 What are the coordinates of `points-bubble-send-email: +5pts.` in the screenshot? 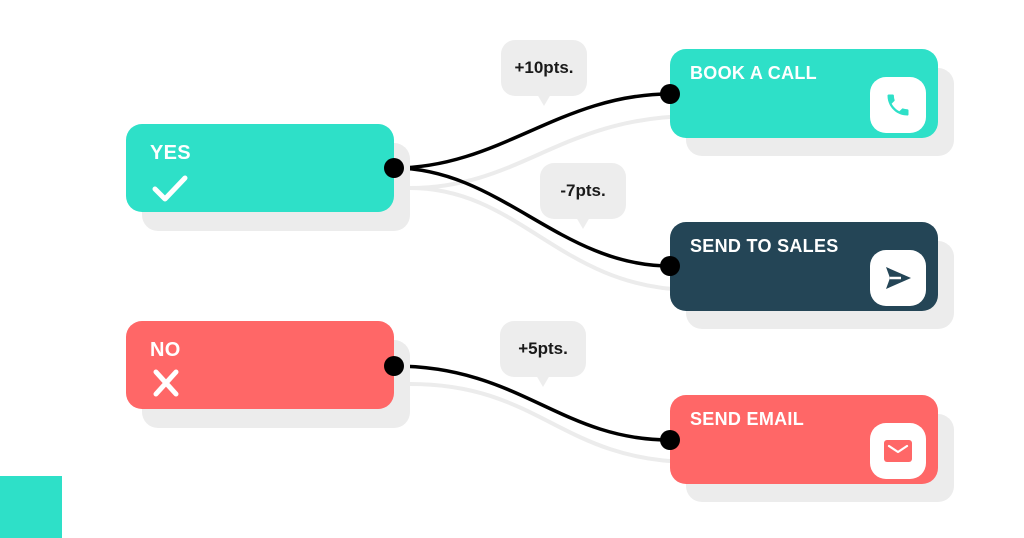 It's located at (543, 354).